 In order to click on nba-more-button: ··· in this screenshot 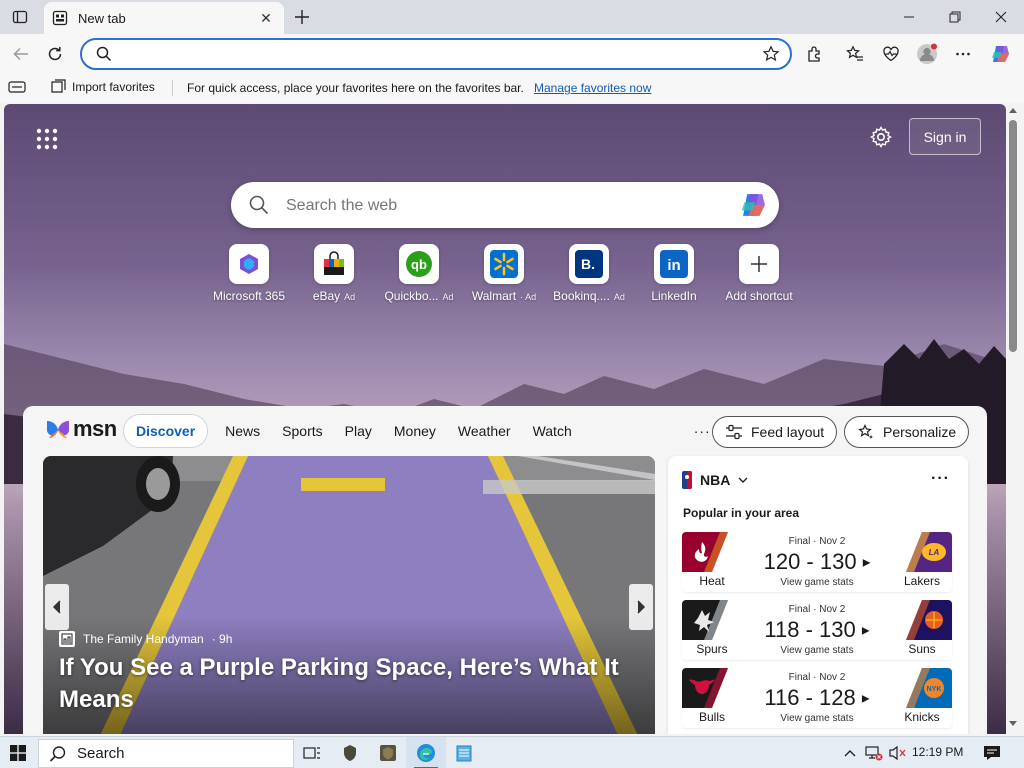, I will do `click(940, 479)`.